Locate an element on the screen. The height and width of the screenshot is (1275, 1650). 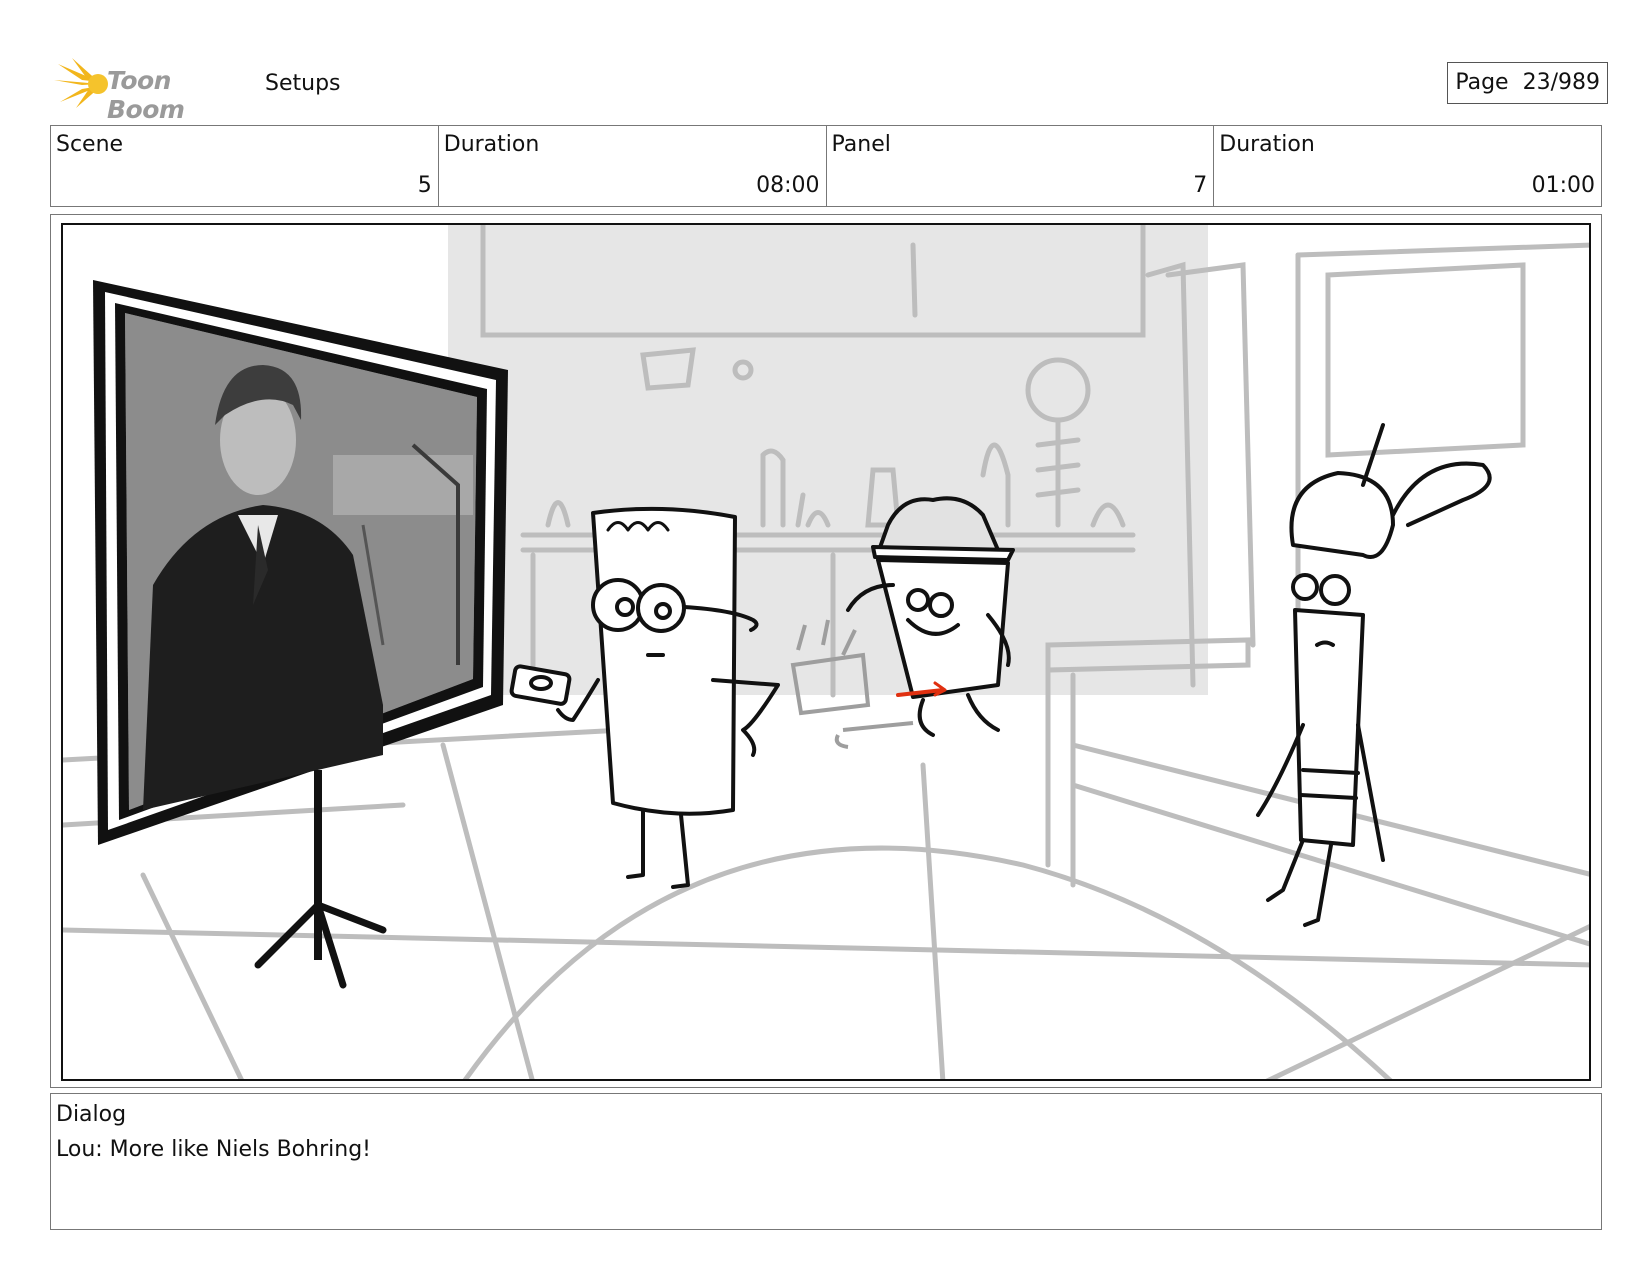
logo-text: Toon Boom is located at coordinates (146, 95).